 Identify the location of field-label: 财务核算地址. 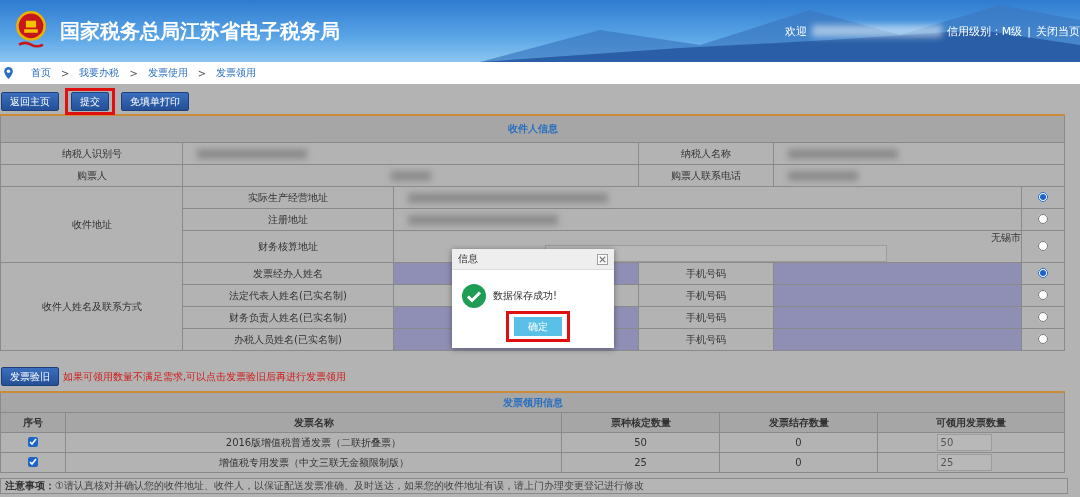
(288, 246).